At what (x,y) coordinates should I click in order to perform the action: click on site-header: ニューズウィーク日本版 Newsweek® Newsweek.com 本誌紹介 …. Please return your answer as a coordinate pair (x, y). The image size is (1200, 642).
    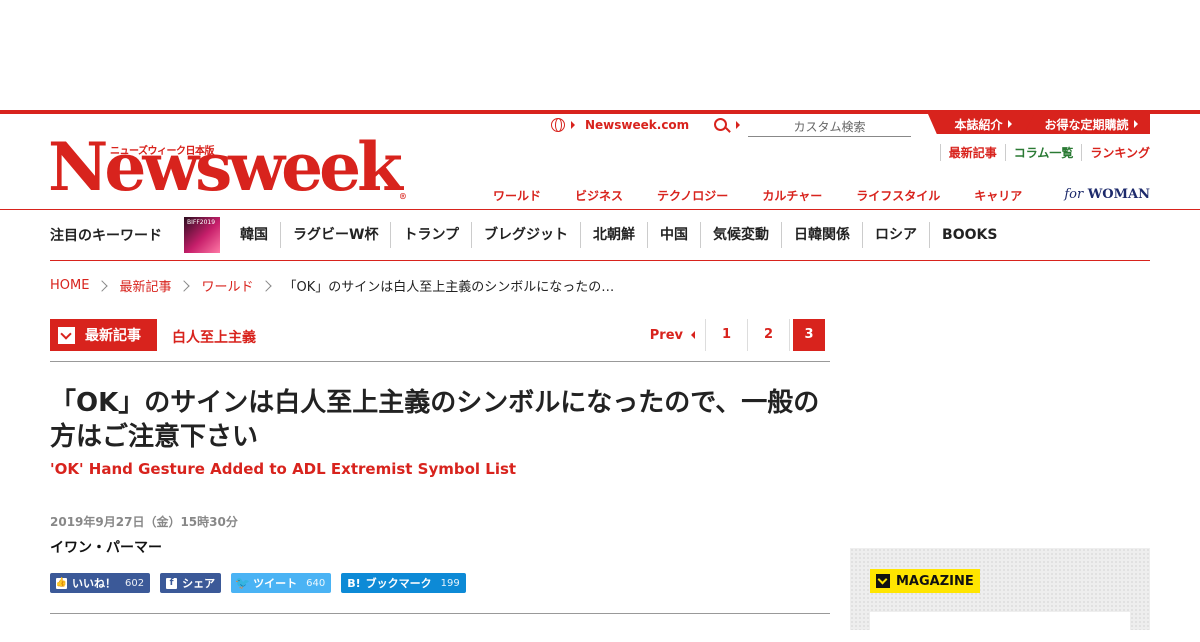
    Looking at the image, I should click on (600, 162).